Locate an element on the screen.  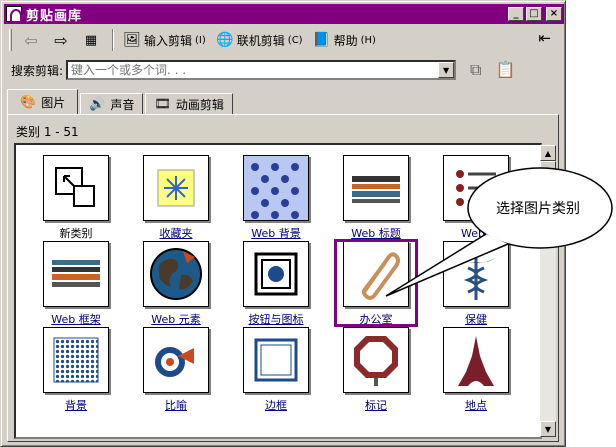
callout-balloon is located at coordinates (499, 232).